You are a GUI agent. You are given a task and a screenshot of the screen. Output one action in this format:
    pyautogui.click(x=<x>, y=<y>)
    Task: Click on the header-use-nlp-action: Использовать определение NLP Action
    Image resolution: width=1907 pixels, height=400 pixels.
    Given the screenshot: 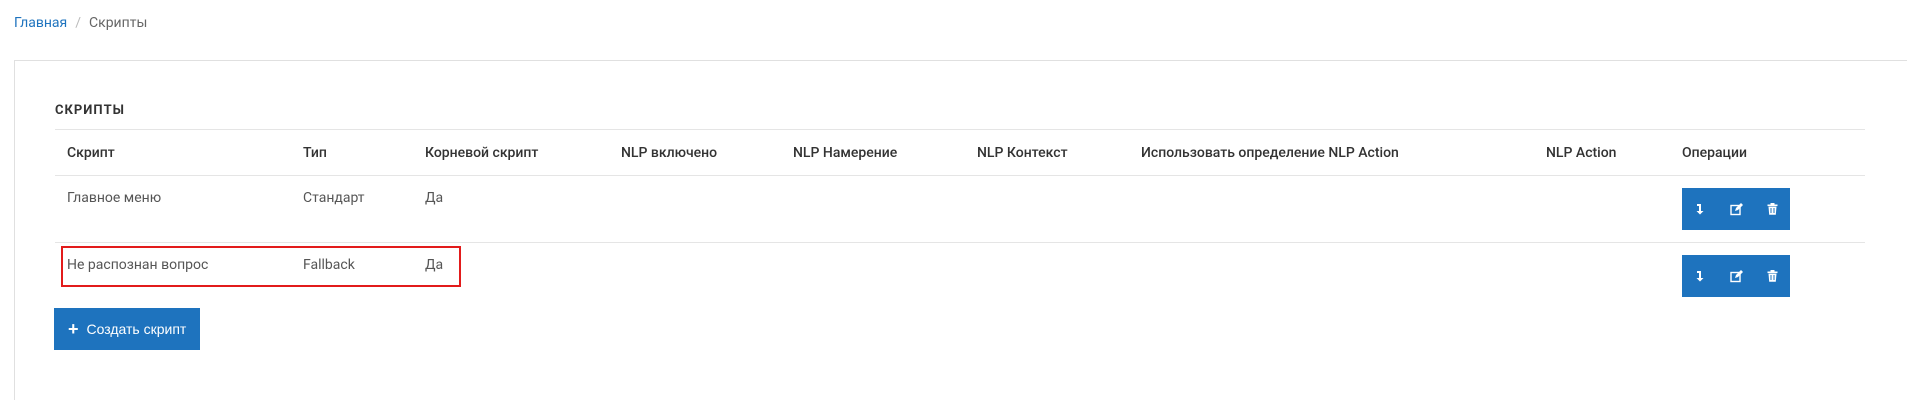 What is the action you would take?
    pyautogui.click(x=1331, y=152)
    